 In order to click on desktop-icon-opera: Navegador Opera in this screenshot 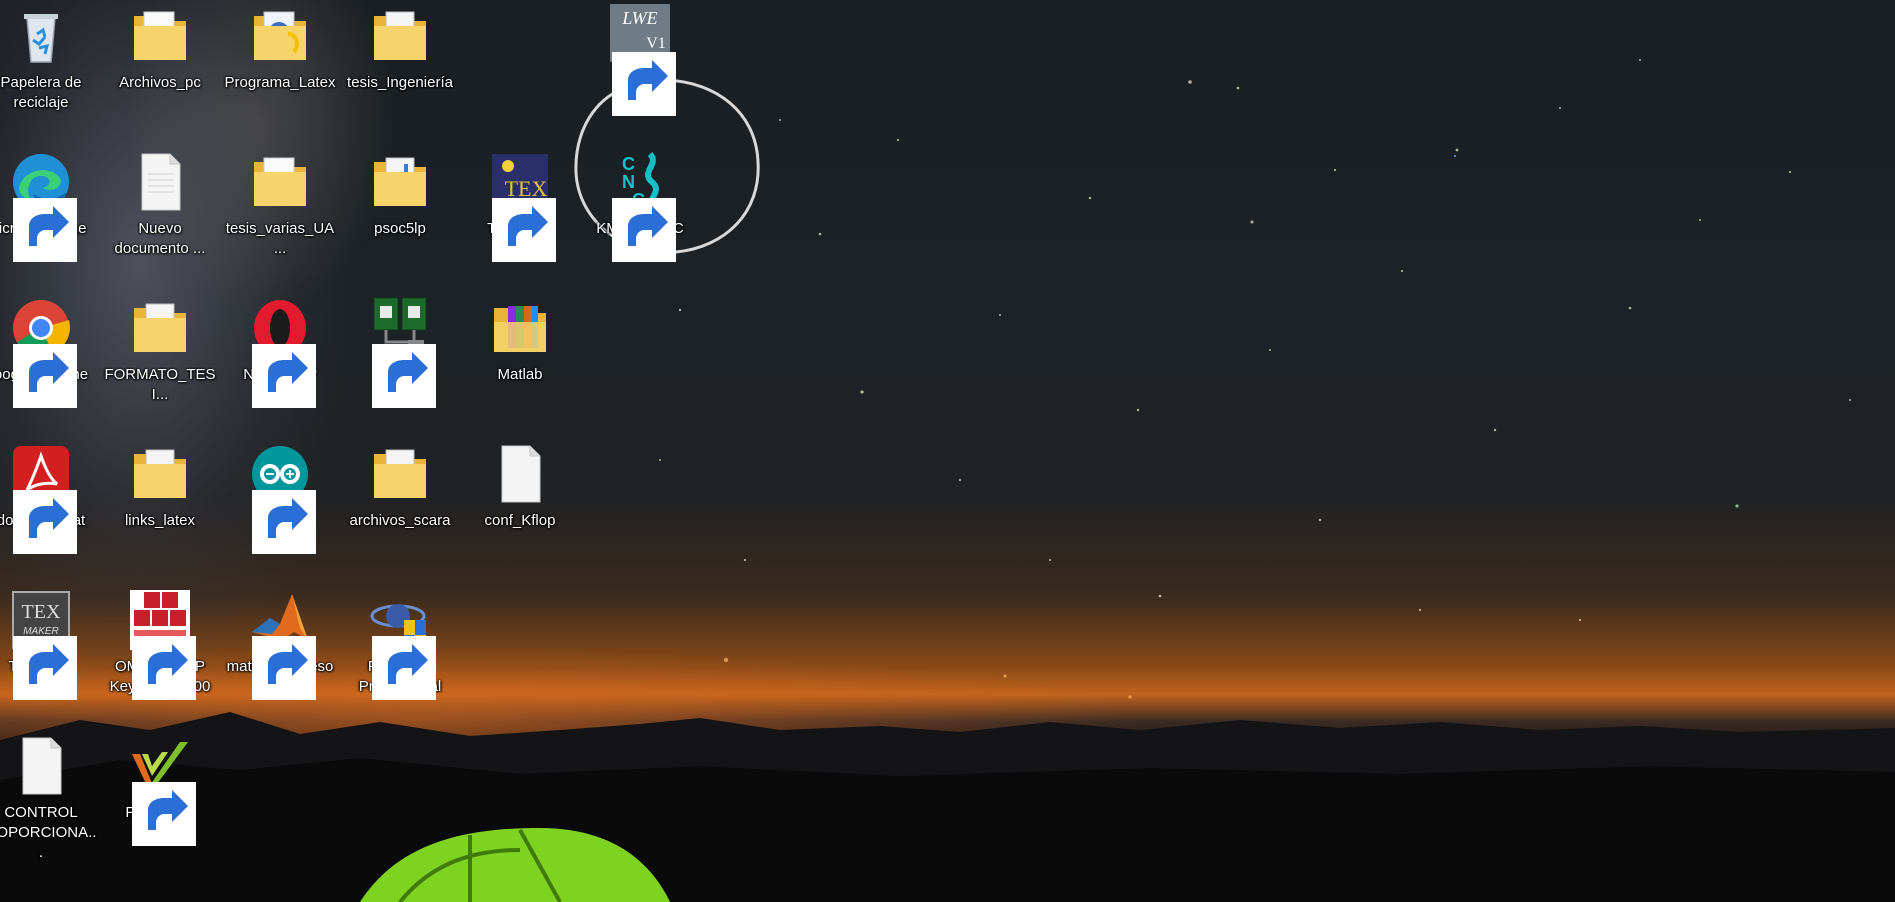, I will do `click(280, 359)`.